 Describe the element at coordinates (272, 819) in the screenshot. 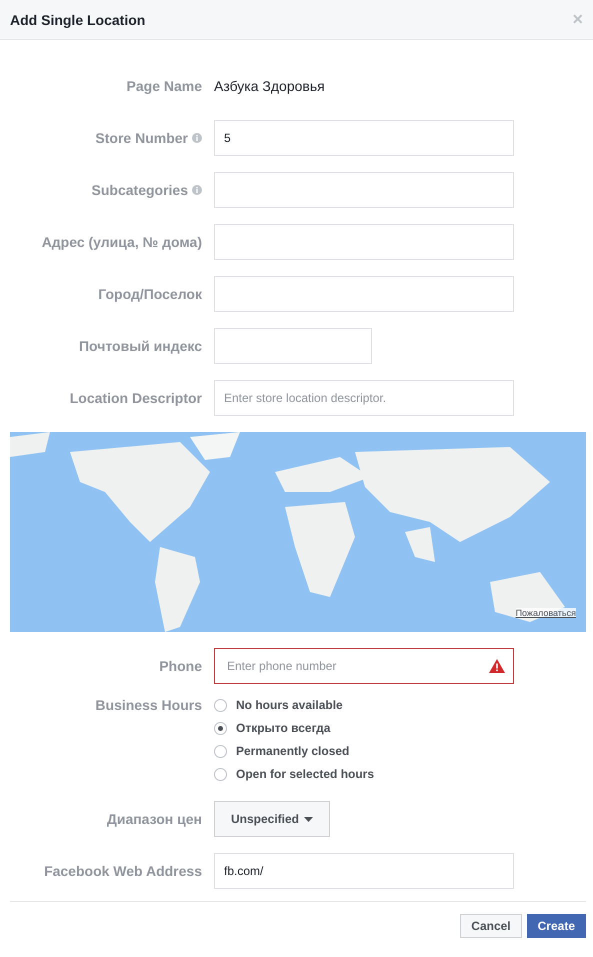

I see `price-dropdown: Unspecified` at that location.